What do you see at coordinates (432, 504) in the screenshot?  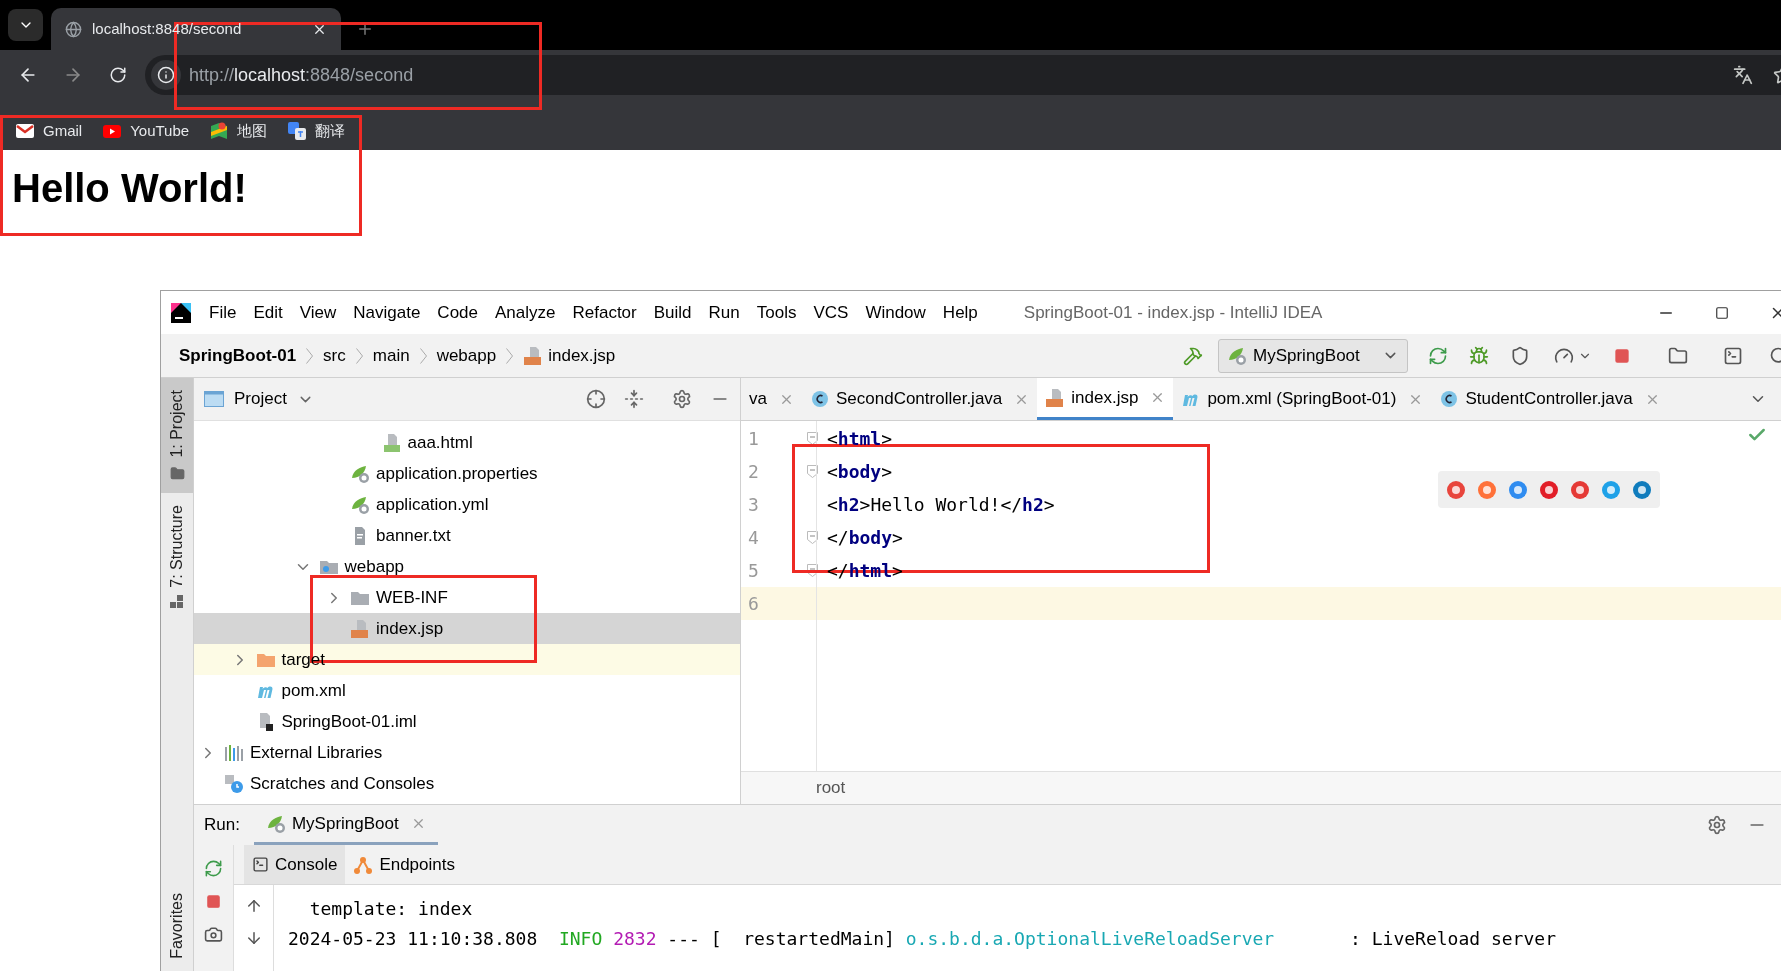 I see `tree-item-label: application.yml` at bounding box center [432, 504].